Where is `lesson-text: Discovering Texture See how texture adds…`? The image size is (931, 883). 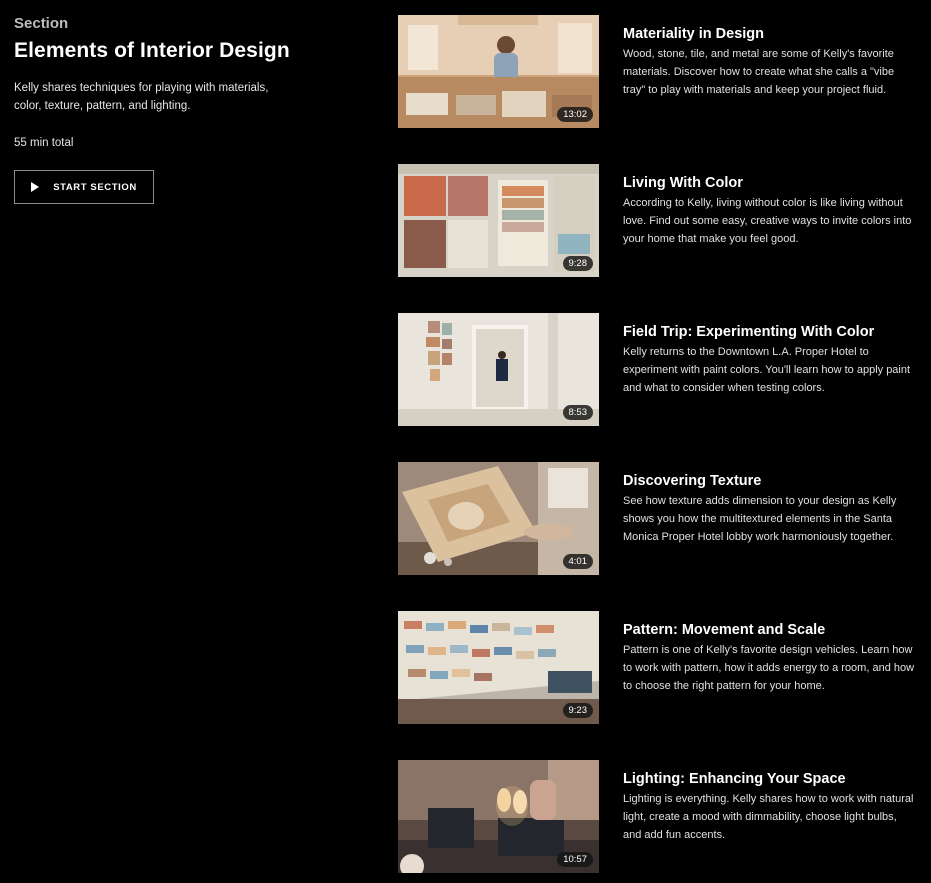 lesson-text: Discovering Texture See how texture adds… is located at coordinates (769, 508).